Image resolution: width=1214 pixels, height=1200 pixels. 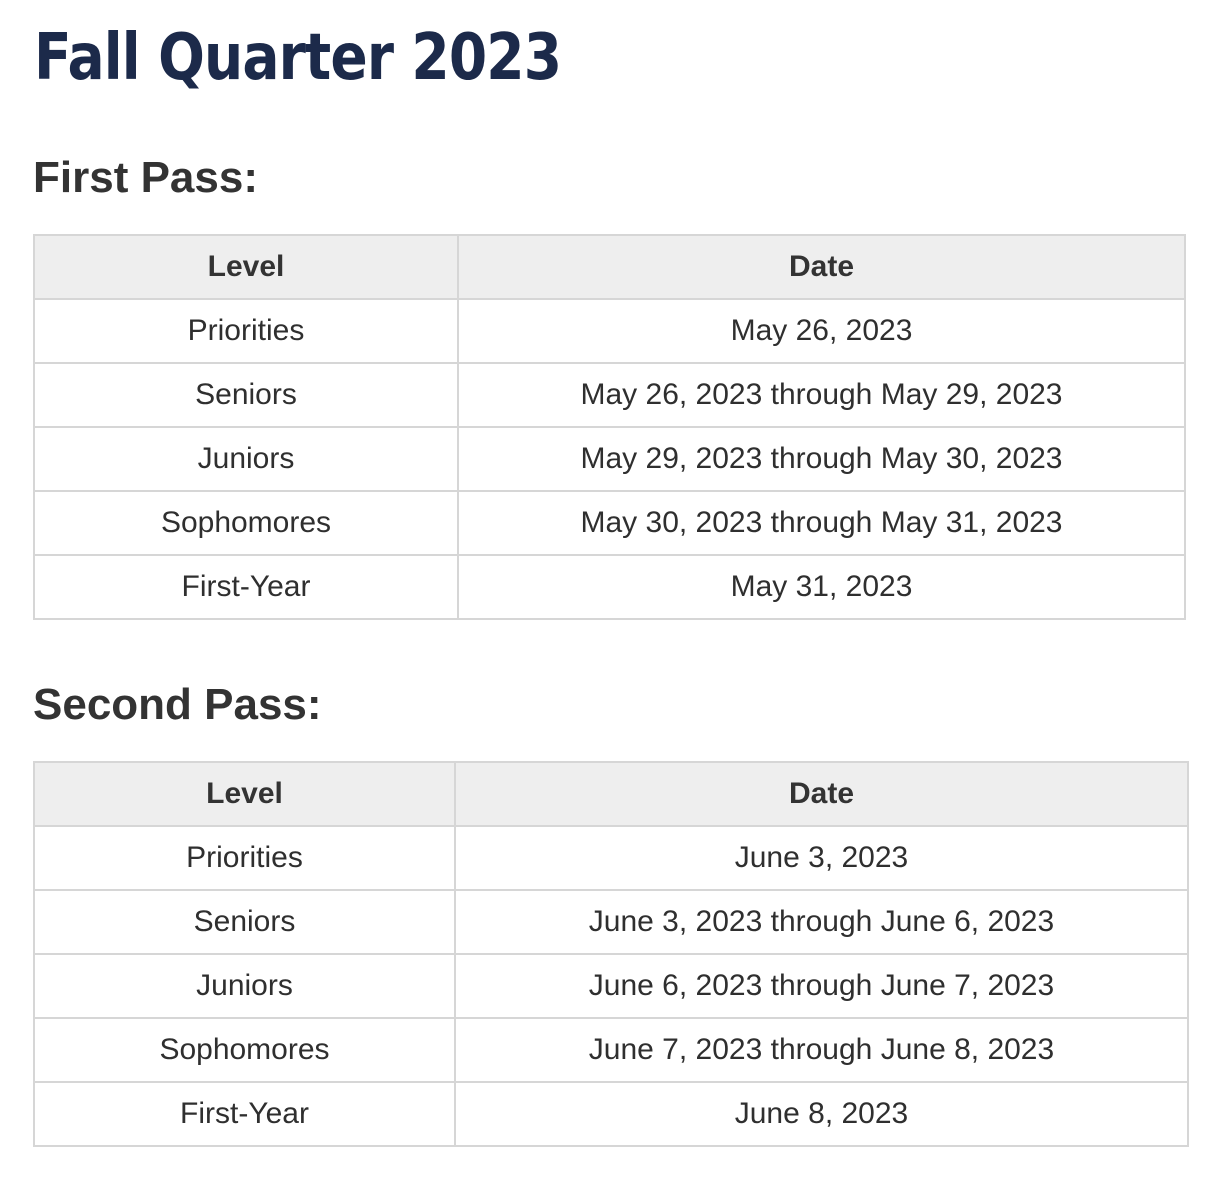 What do you see at coordinates (177, 704) in the screenshot?
I see `second-pass-heading: Second Pass:` at bounding box center [177, 704].